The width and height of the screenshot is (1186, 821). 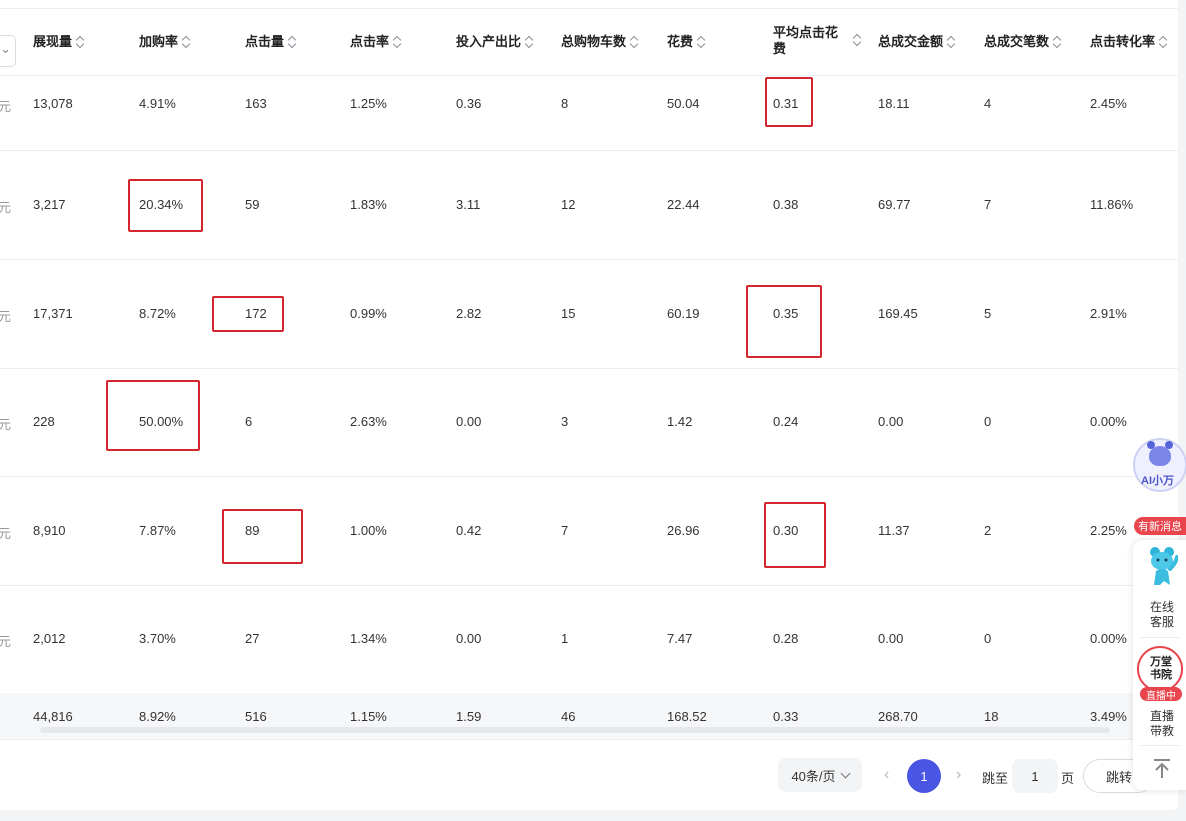 What do you see at coordinates (568, 204) in the screenshot?
I see `table-cell: 12` at bounding box center [568, 204].